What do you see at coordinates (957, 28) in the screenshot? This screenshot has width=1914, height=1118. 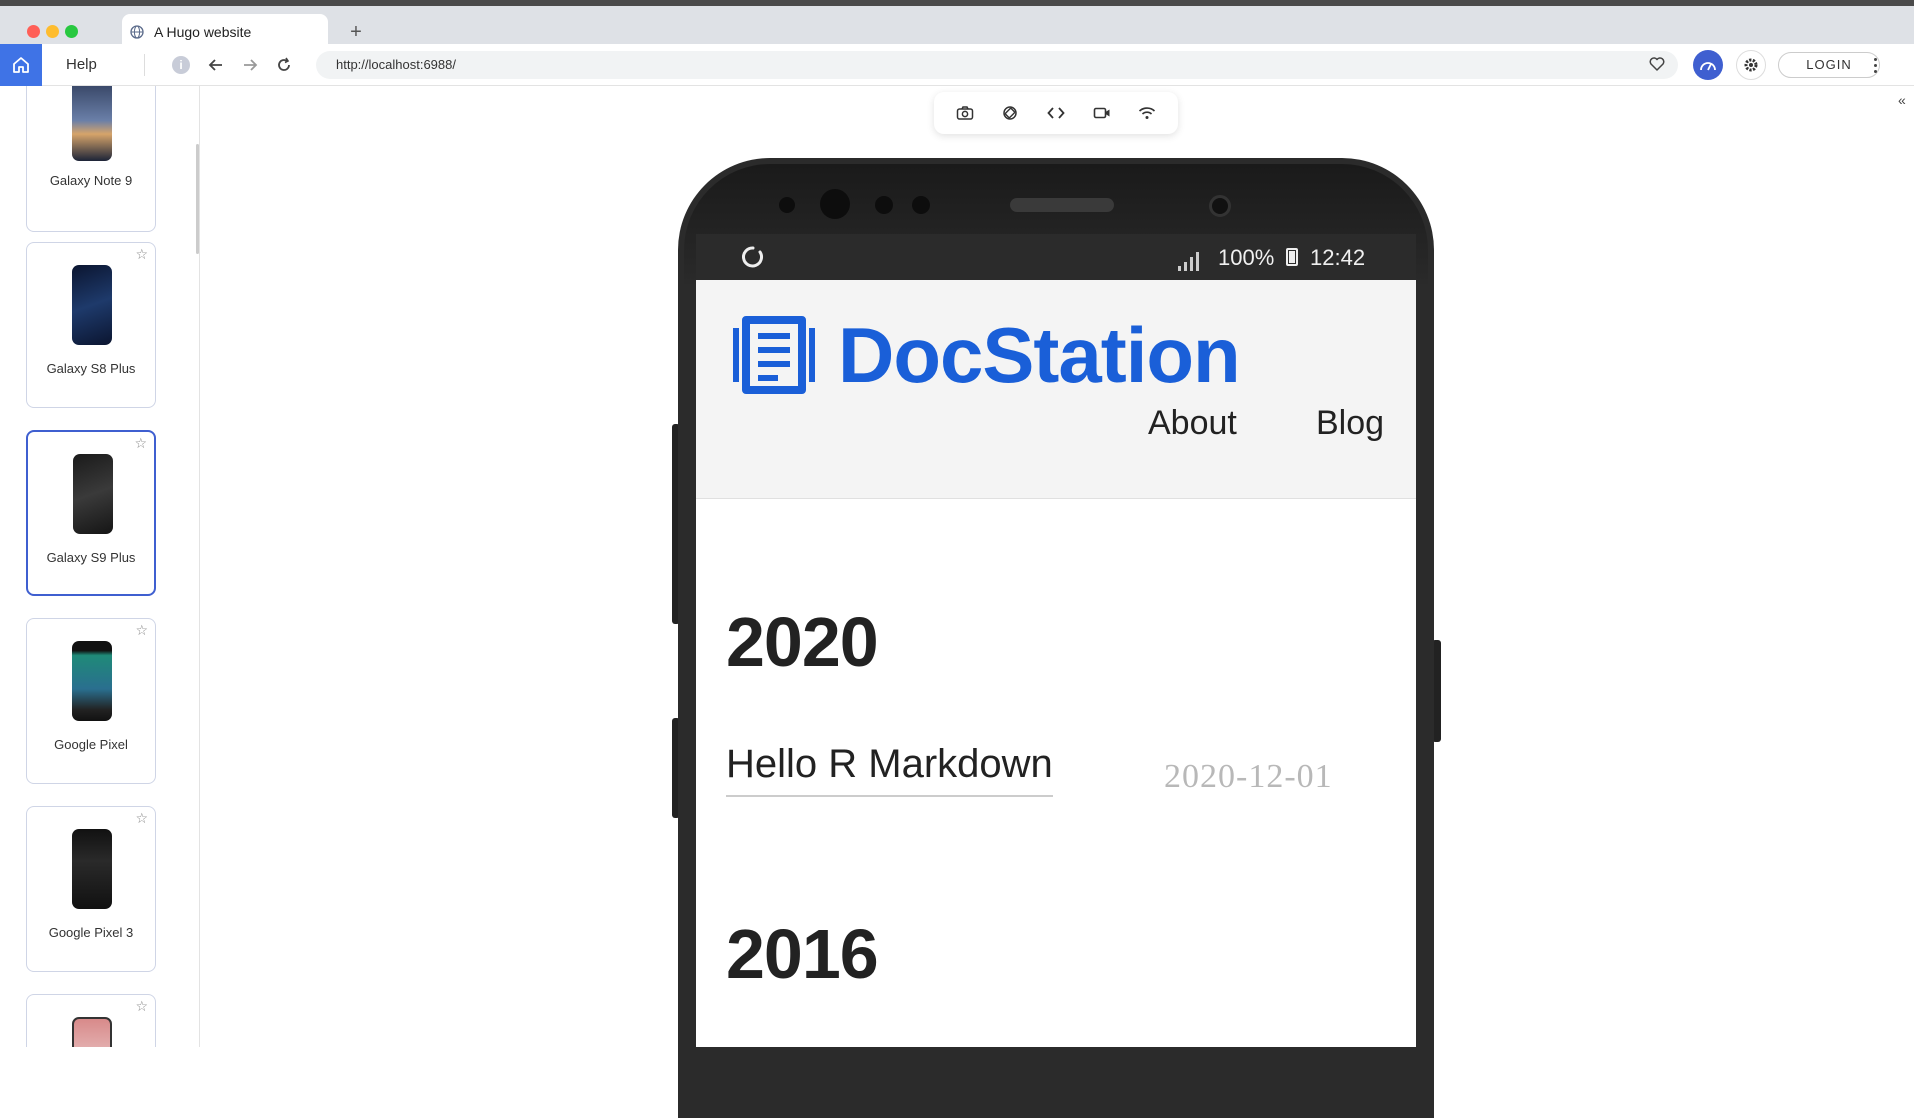 I see `tab-bar: A Hugo website +` at bounding box center [957, 28].